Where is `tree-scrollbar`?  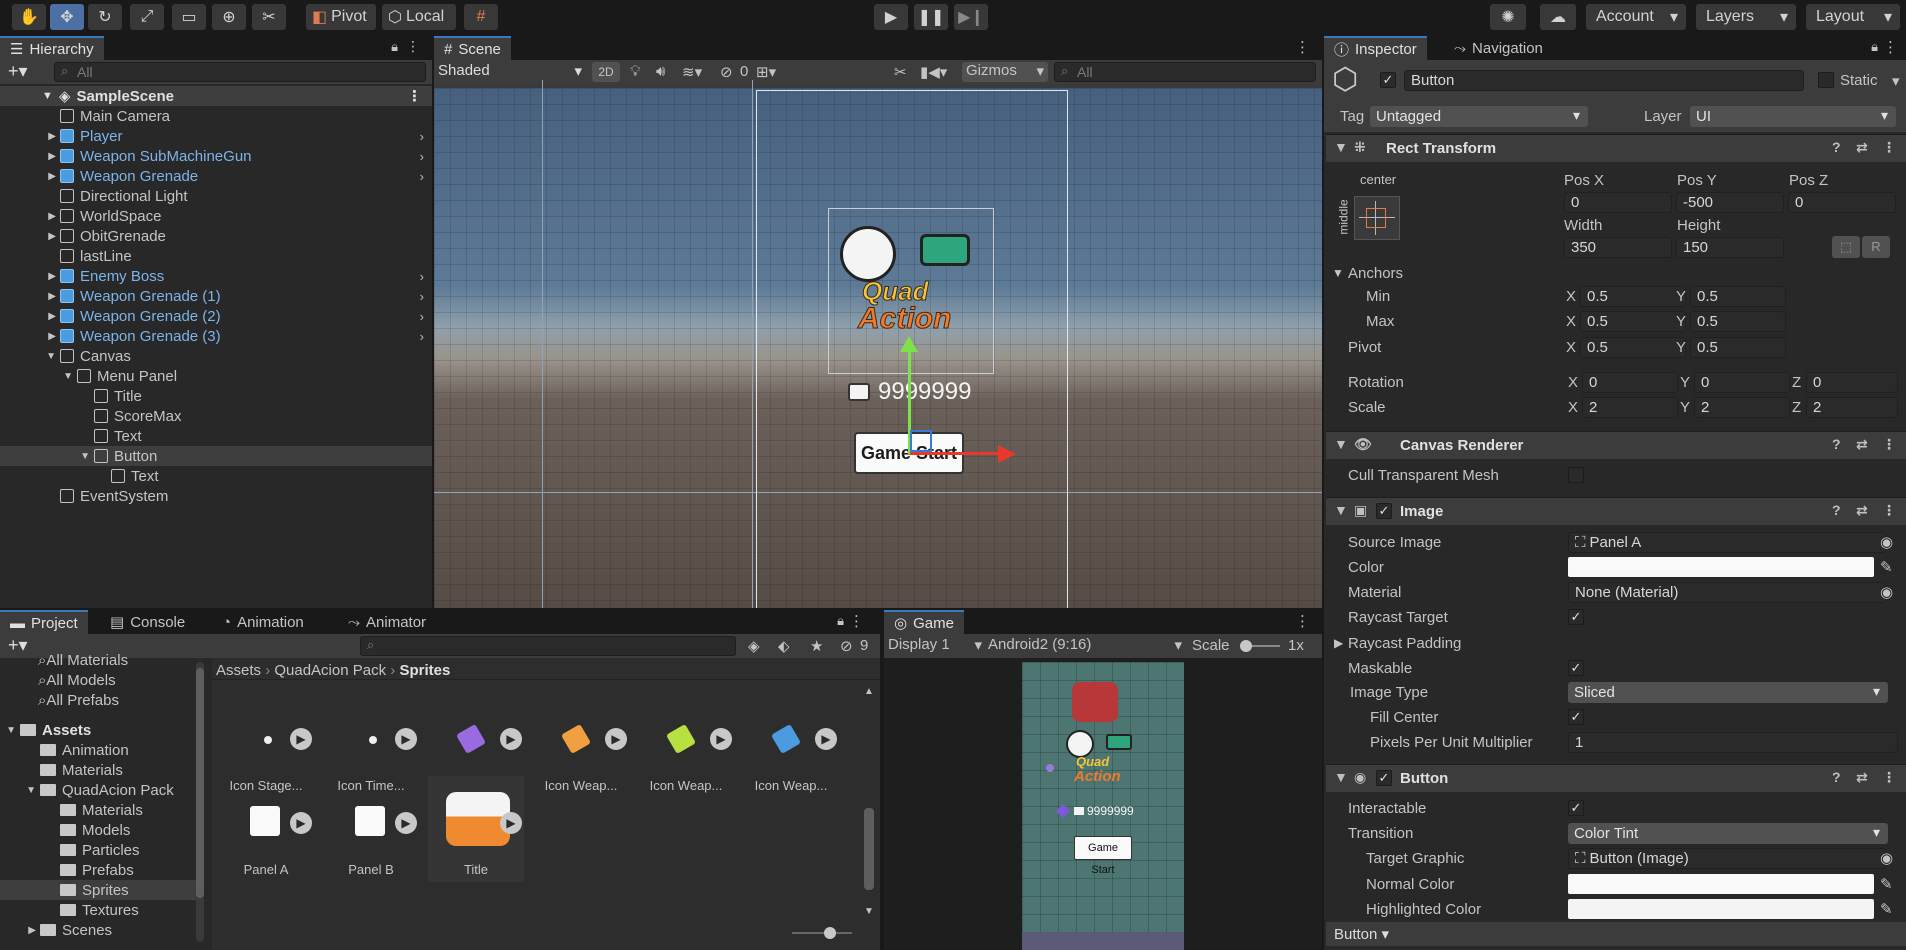
tree-scrollbar is located at coordinates (200, 802).